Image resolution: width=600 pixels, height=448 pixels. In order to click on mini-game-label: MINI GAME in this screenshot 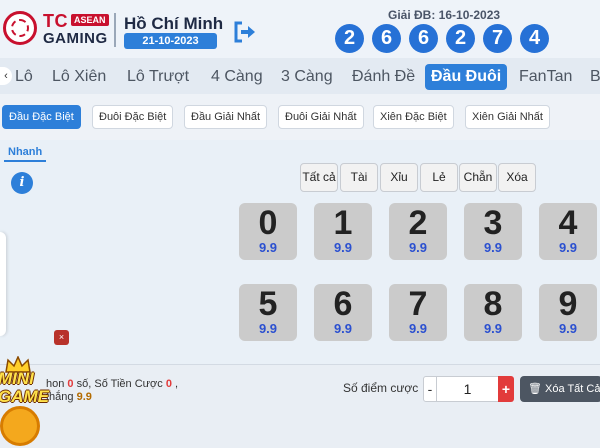, I will do `click(24, 388)`.